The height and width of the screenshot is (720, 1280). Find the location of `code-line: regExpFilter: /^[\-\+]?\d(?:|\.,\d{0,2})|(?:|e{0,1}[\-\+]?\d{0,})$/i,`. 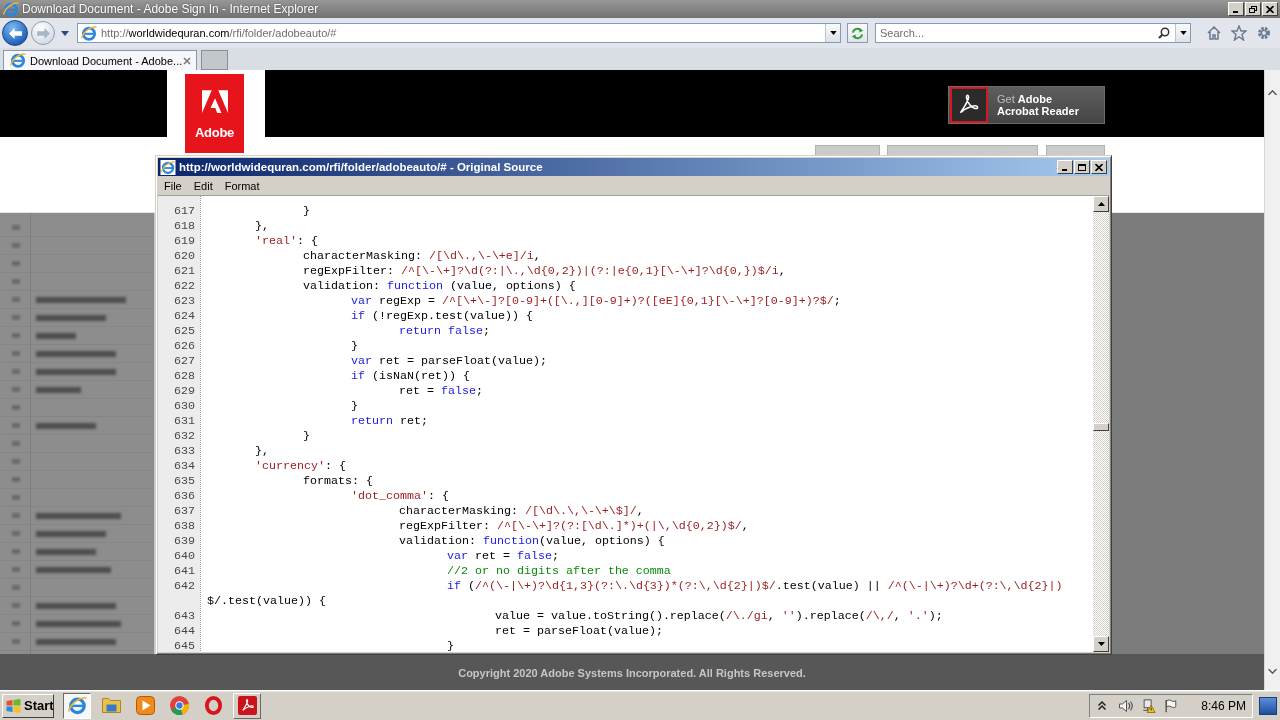

code-line: regExpFilter: /^[\-\+]?\d(?:|\.,\d{0,2})|(?:|e{0,1}[\-\+]?\d{0,})$/i, is located at coordinates (544, 271).